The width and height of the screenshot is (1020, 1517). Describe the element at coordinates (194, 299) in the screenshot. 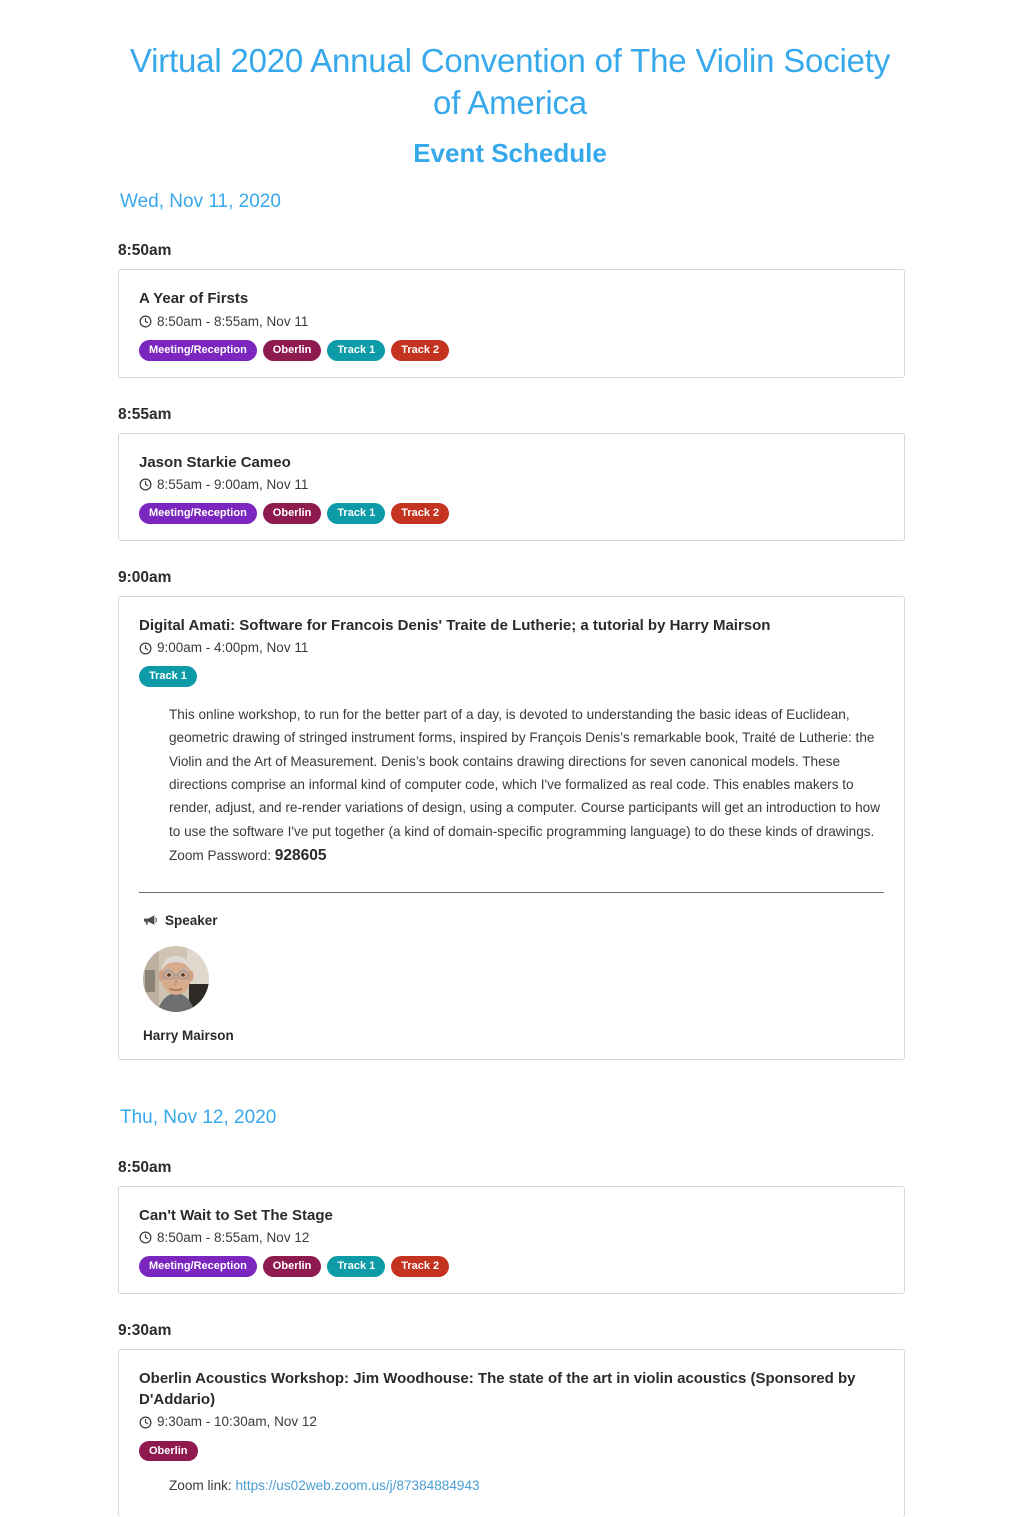

I see `event-title: A Year of Firsts` at that location.